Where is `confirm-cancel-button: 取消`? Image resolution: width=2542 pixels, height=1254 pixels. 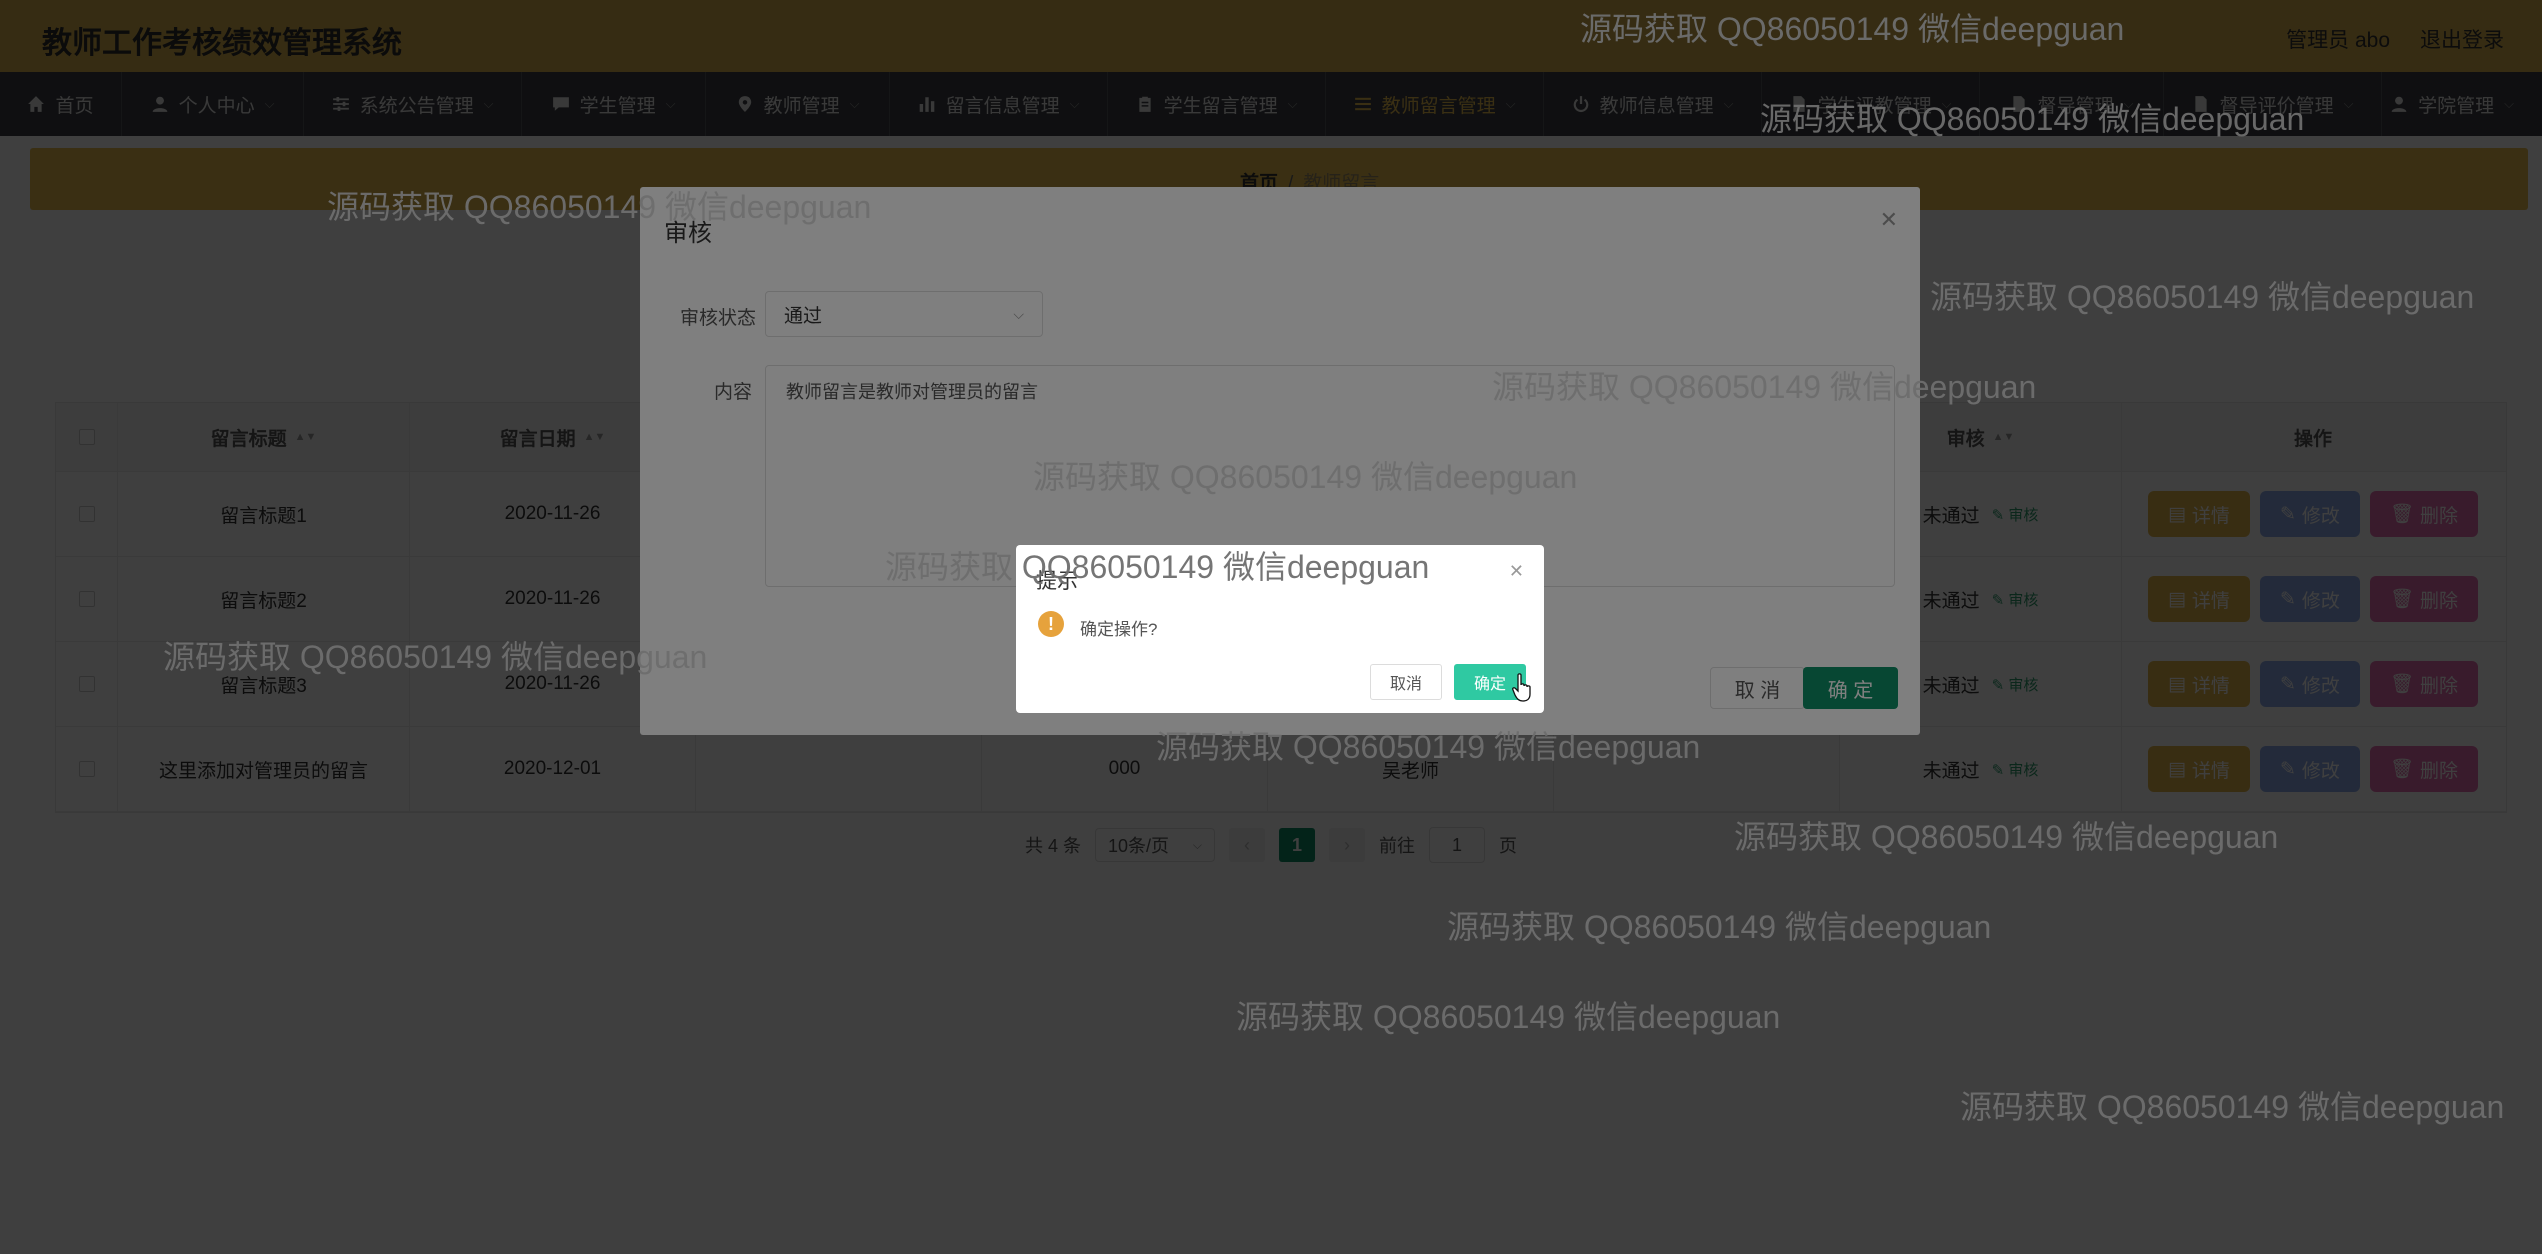
confirm-cancel-button: 取消 is located at coordinates (1406, 682).